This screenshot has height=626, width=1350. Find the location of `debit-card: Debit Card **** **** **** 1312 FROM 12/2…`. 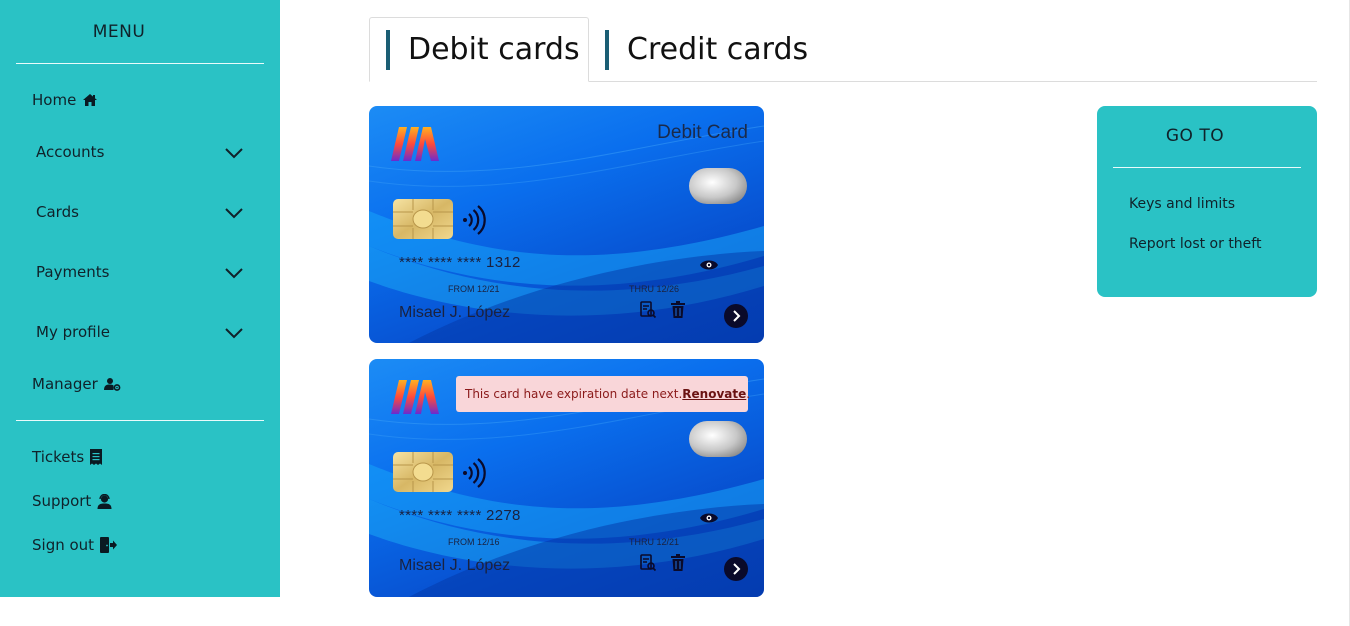

debit-card: Debit Card **** **** **** 1312 FROM 12/2… is located at coordinates (566, 224).